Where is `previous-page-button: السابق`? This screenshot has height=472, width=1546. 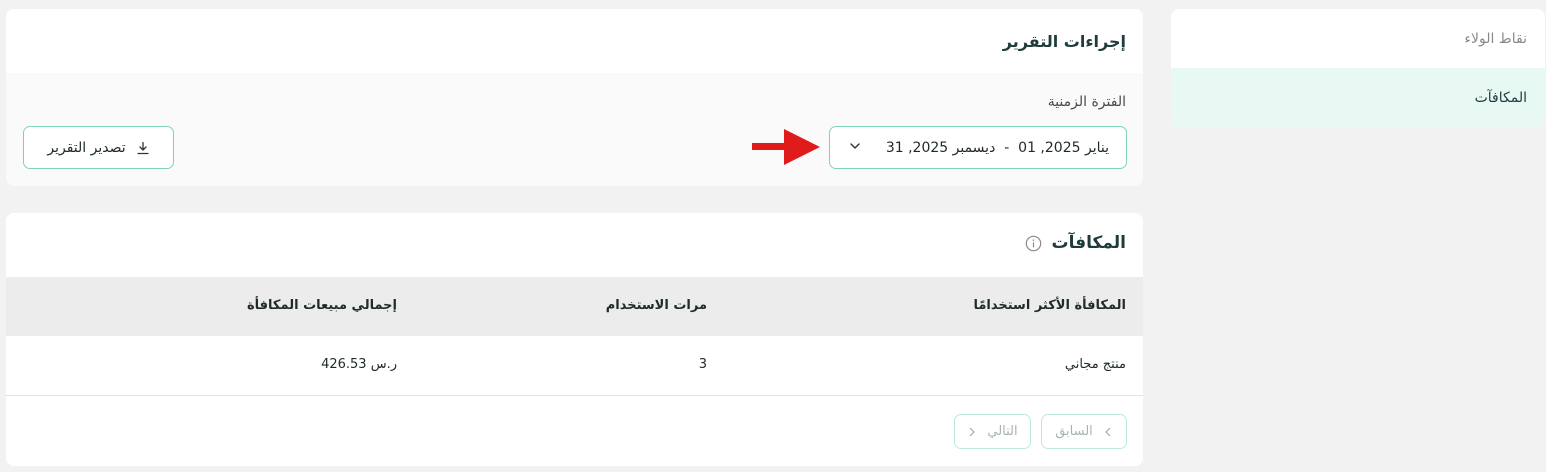 previous-page-button: السابق is located at coordinates (1084, 431).